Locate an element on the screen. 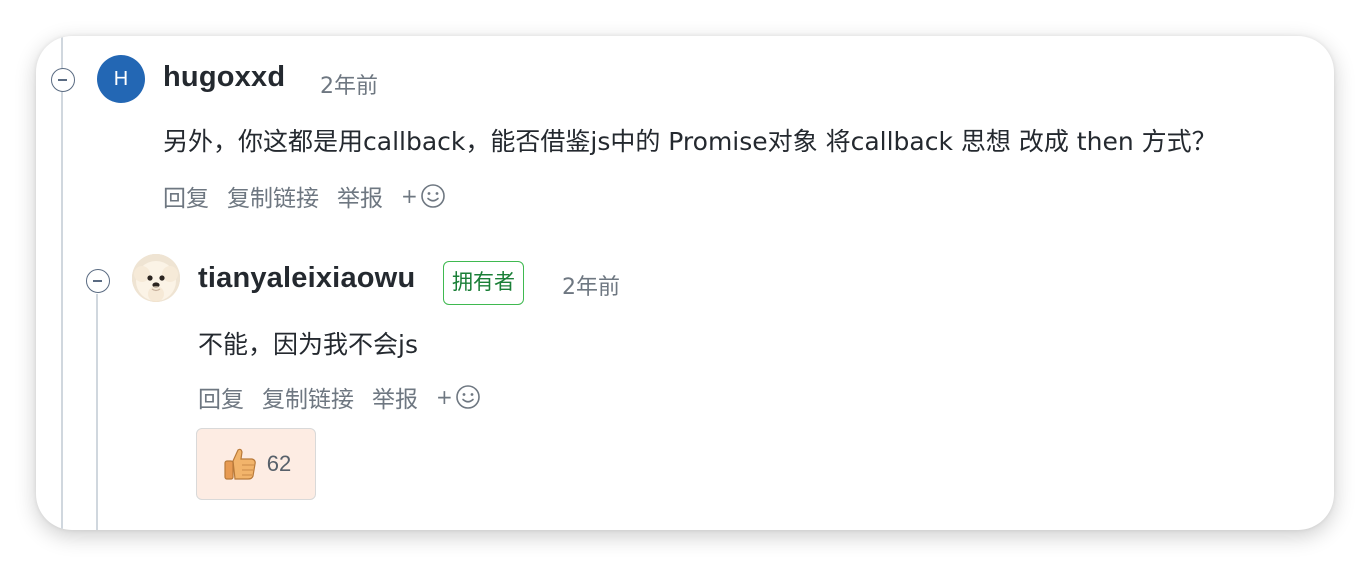 The width and height of the screenshot is (1370, 566). thread-line-reply is located at coordinates (97, 412).